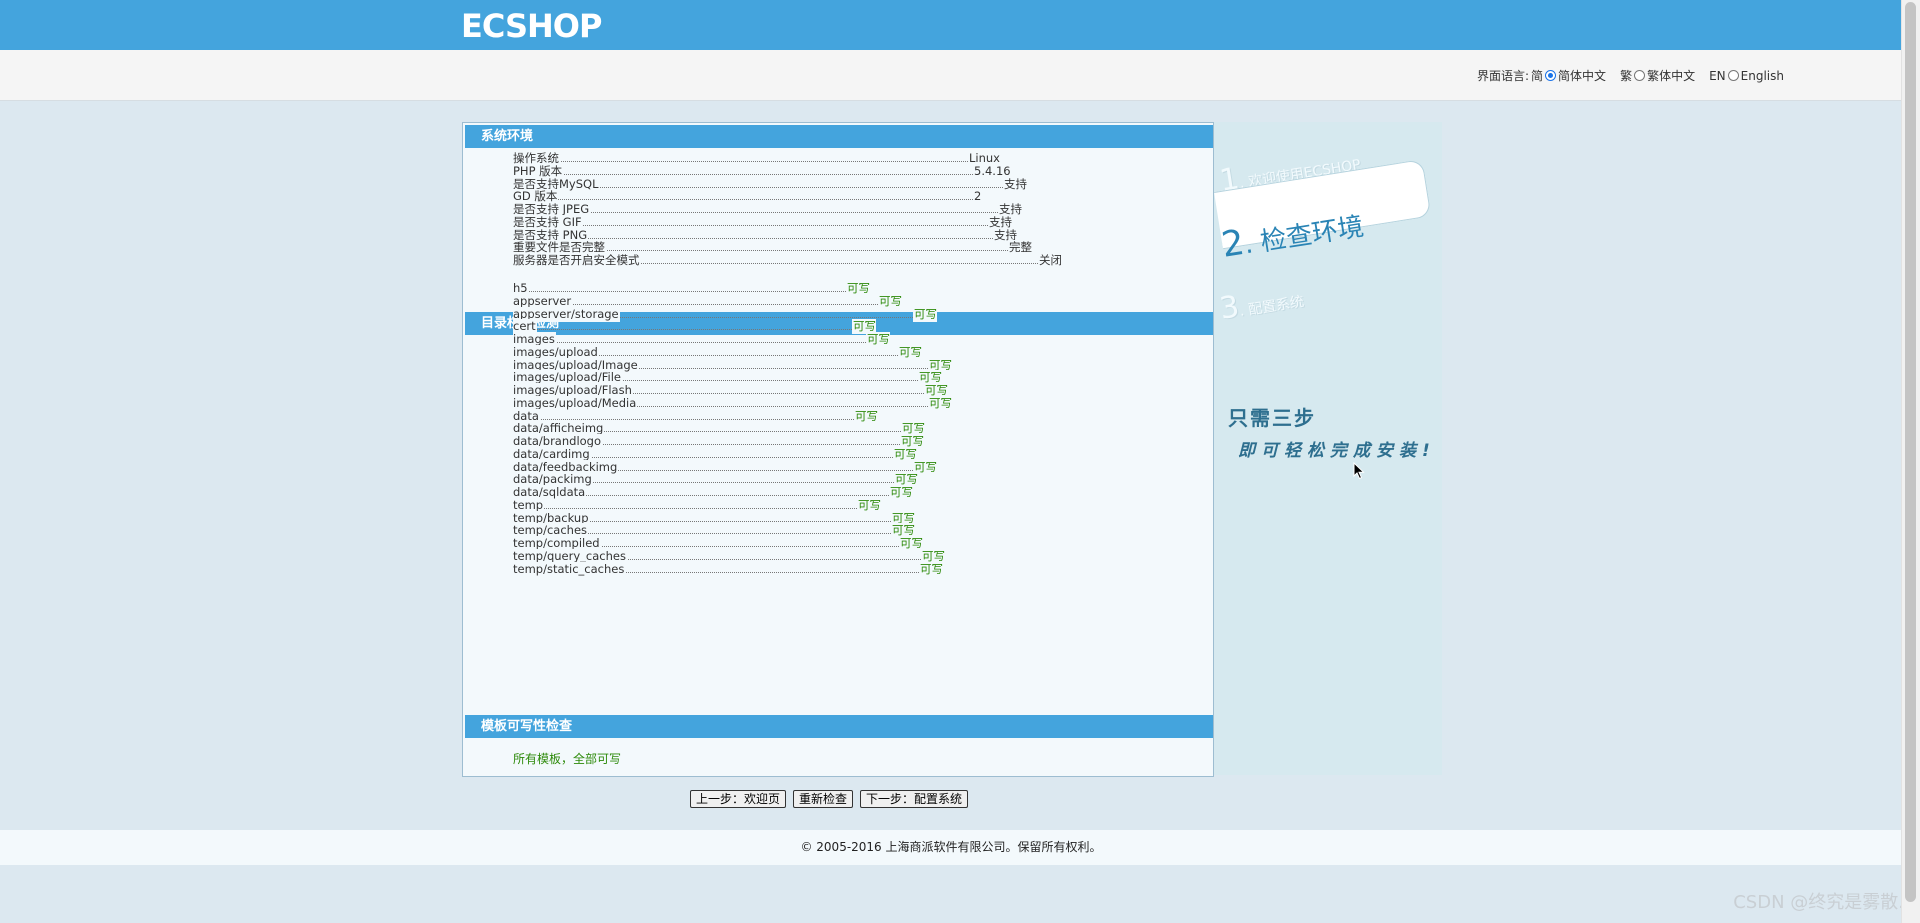 The width and height of the screenshot is (1920, 923). What do you see at coordinates (1229, 308) in the screenshot?
I see `step-number: 3` at bounding box center [1229, 308].